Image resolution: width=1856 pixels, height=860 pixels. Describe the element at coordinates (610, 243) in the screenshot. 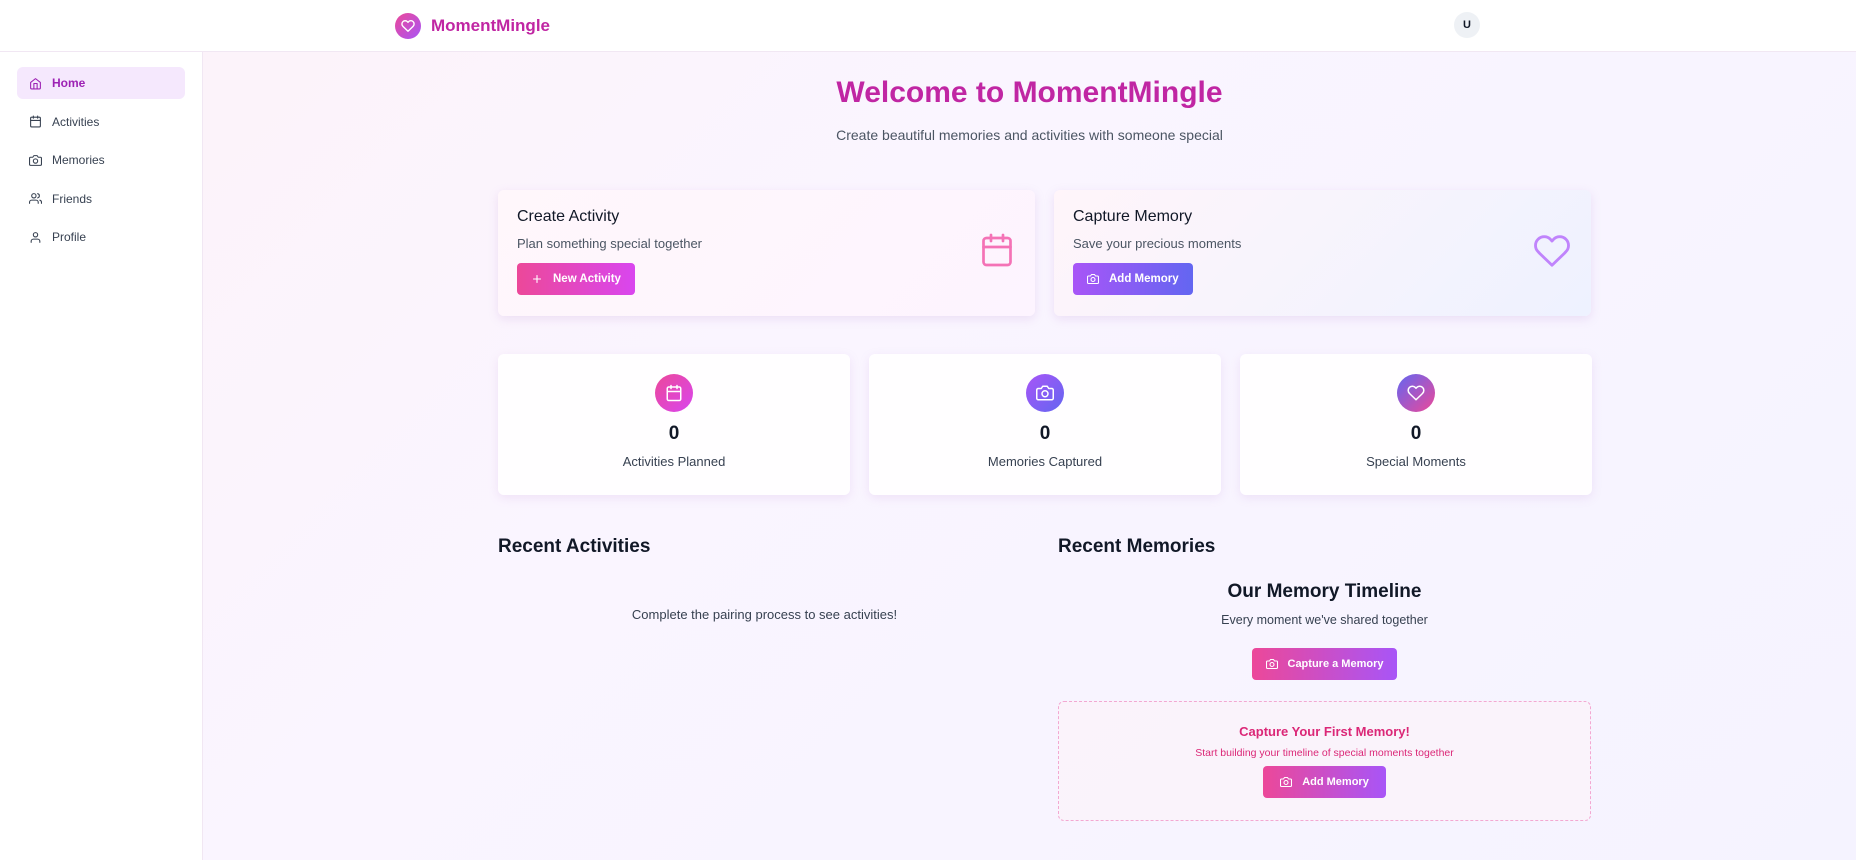

I see `card-description: Plan something special together` at that location.